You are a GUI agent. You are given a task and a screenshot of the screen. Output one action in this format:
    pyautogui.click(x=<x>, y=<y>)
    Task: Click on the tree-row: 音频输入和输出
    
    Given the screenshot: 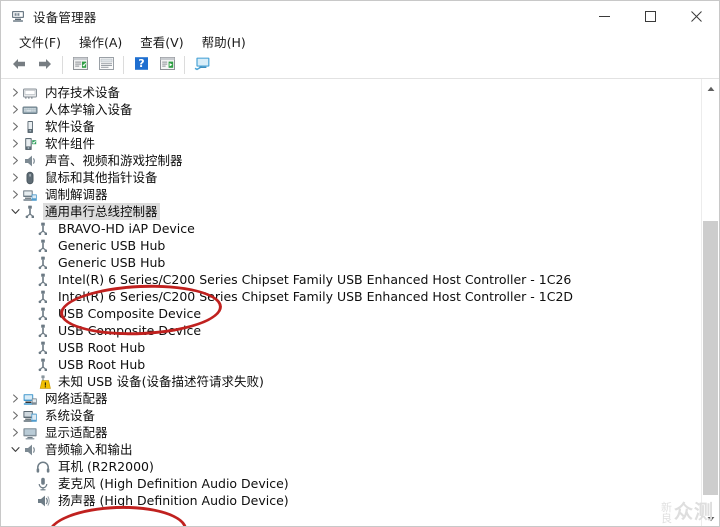 What is the action you would take?
    pyautogui.click(x=351, y=449)
    